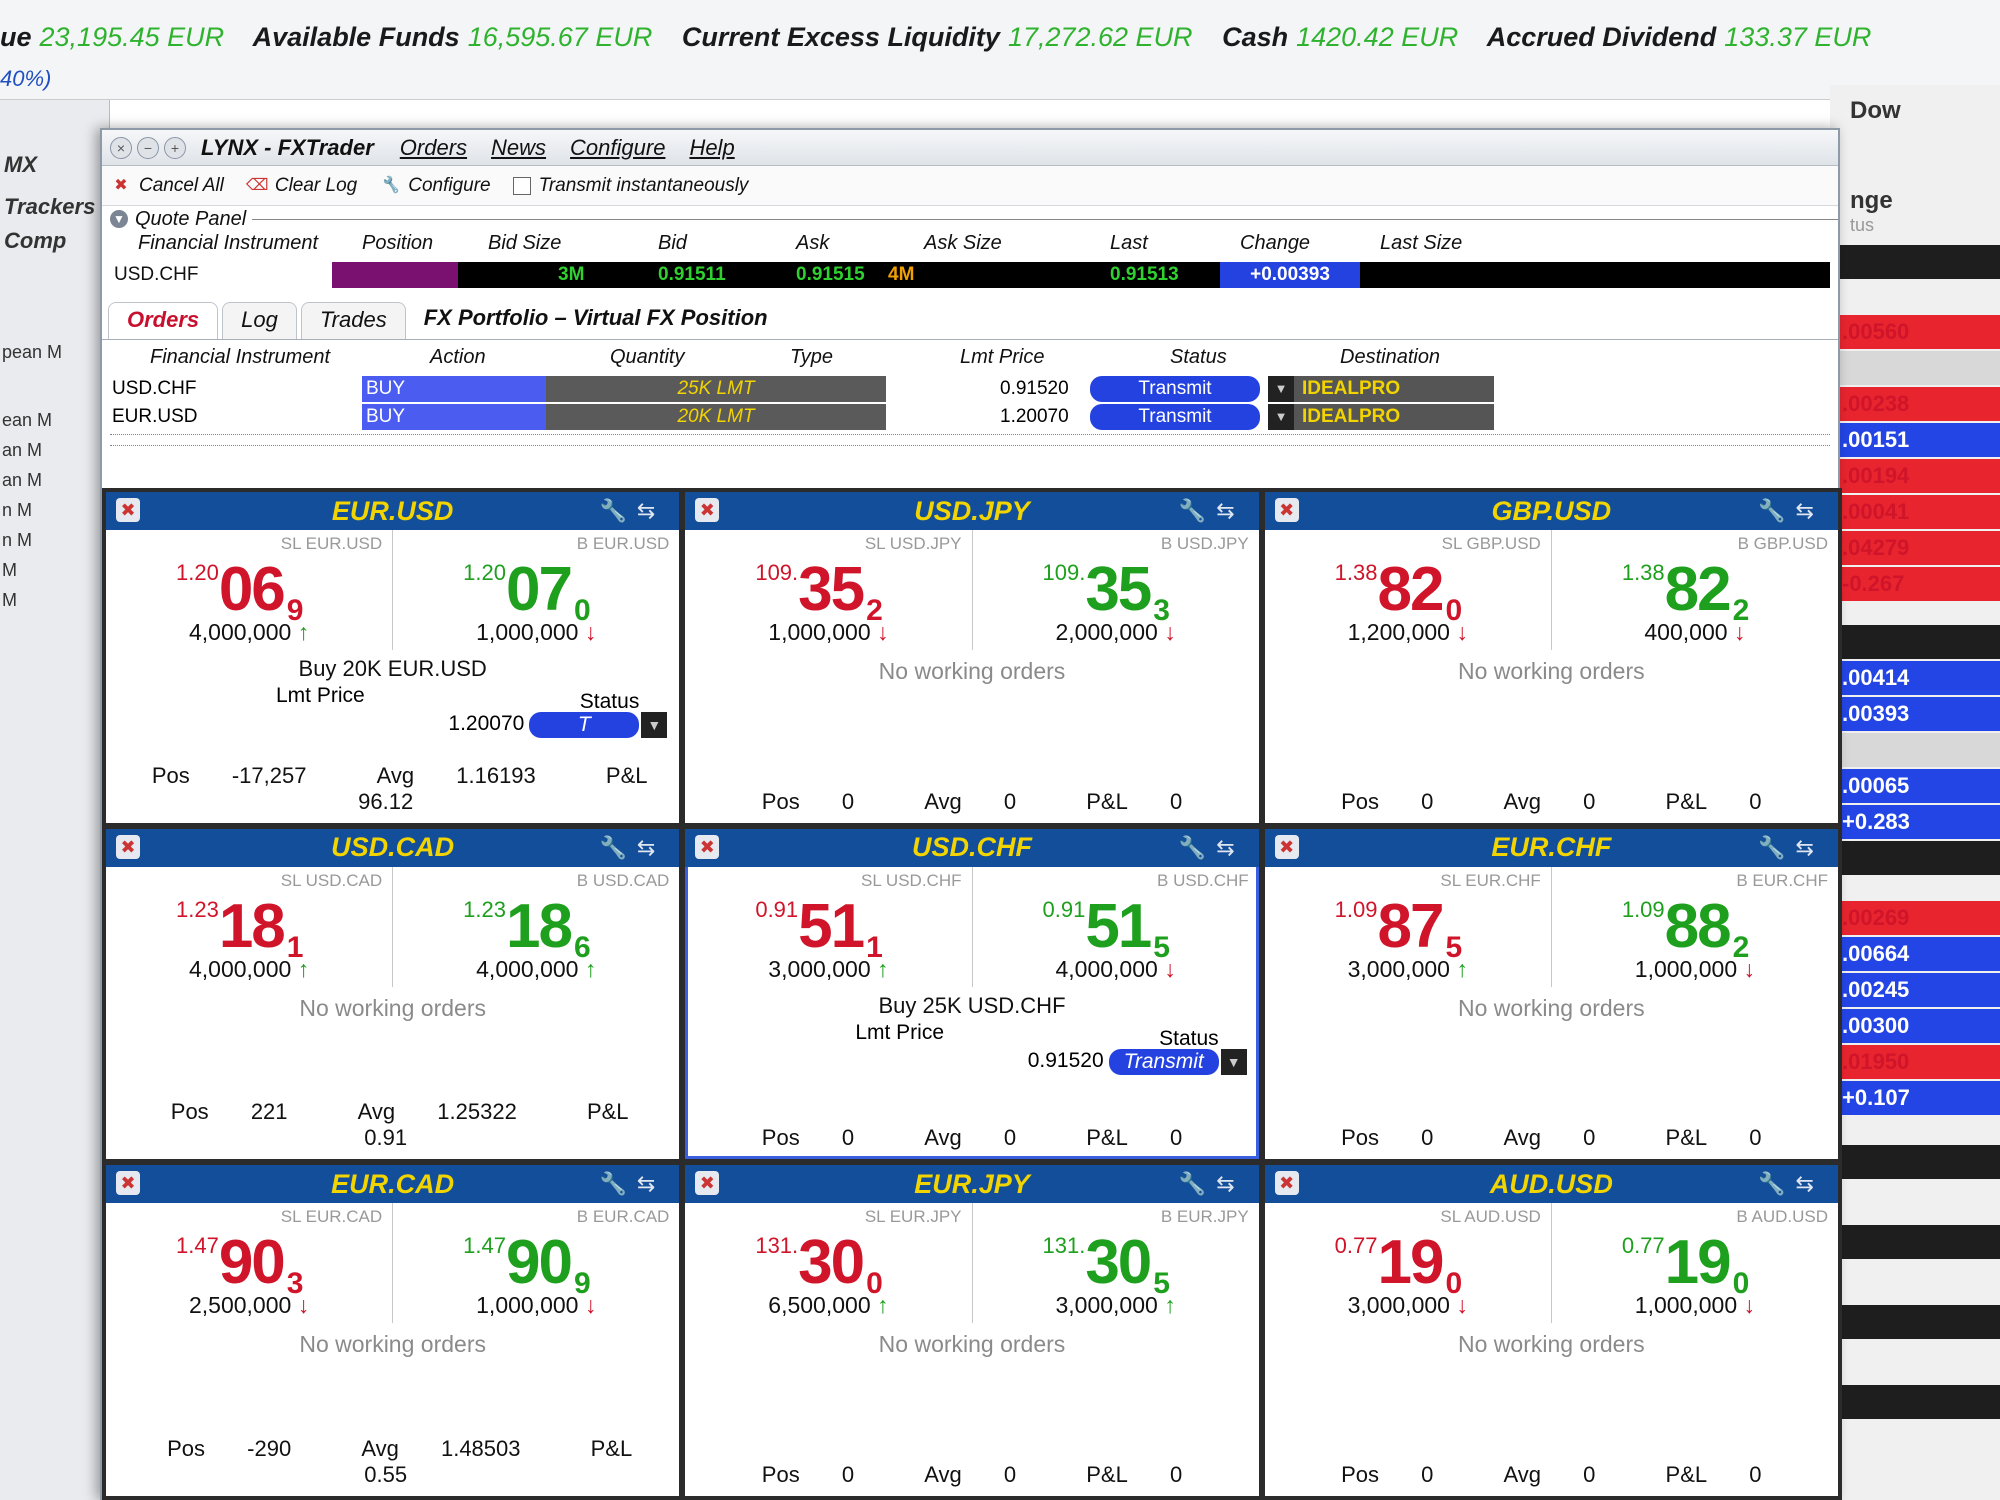 Image resolution: width=2000 pixels, height=1500 pixels. I want to click on bid-price: 1.3882 0, so click(1398, 590).